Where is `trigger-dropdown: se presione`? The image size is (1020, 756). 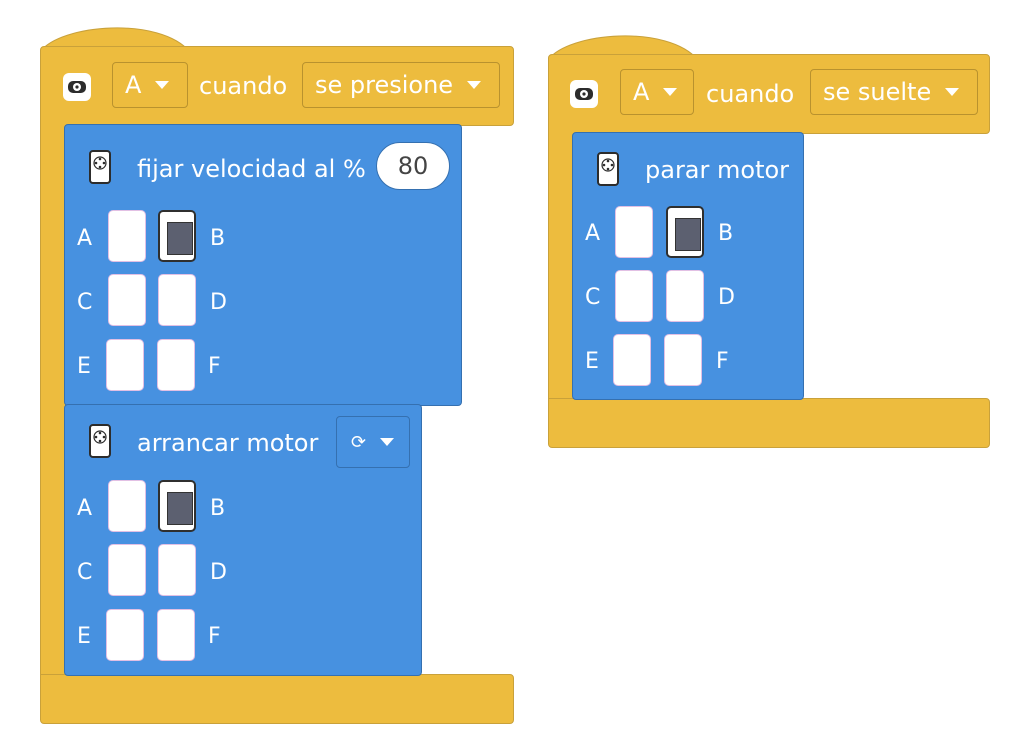
trigger-dropdown: se presione is located at coordinates (401, 85).